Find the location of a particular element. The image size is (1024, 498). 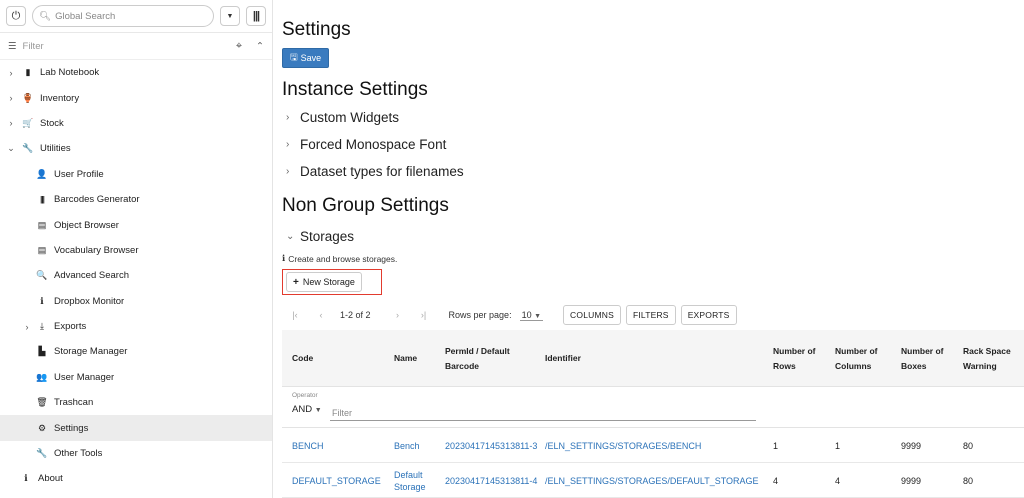

save-label: Save is located at coordinates (311, 58).